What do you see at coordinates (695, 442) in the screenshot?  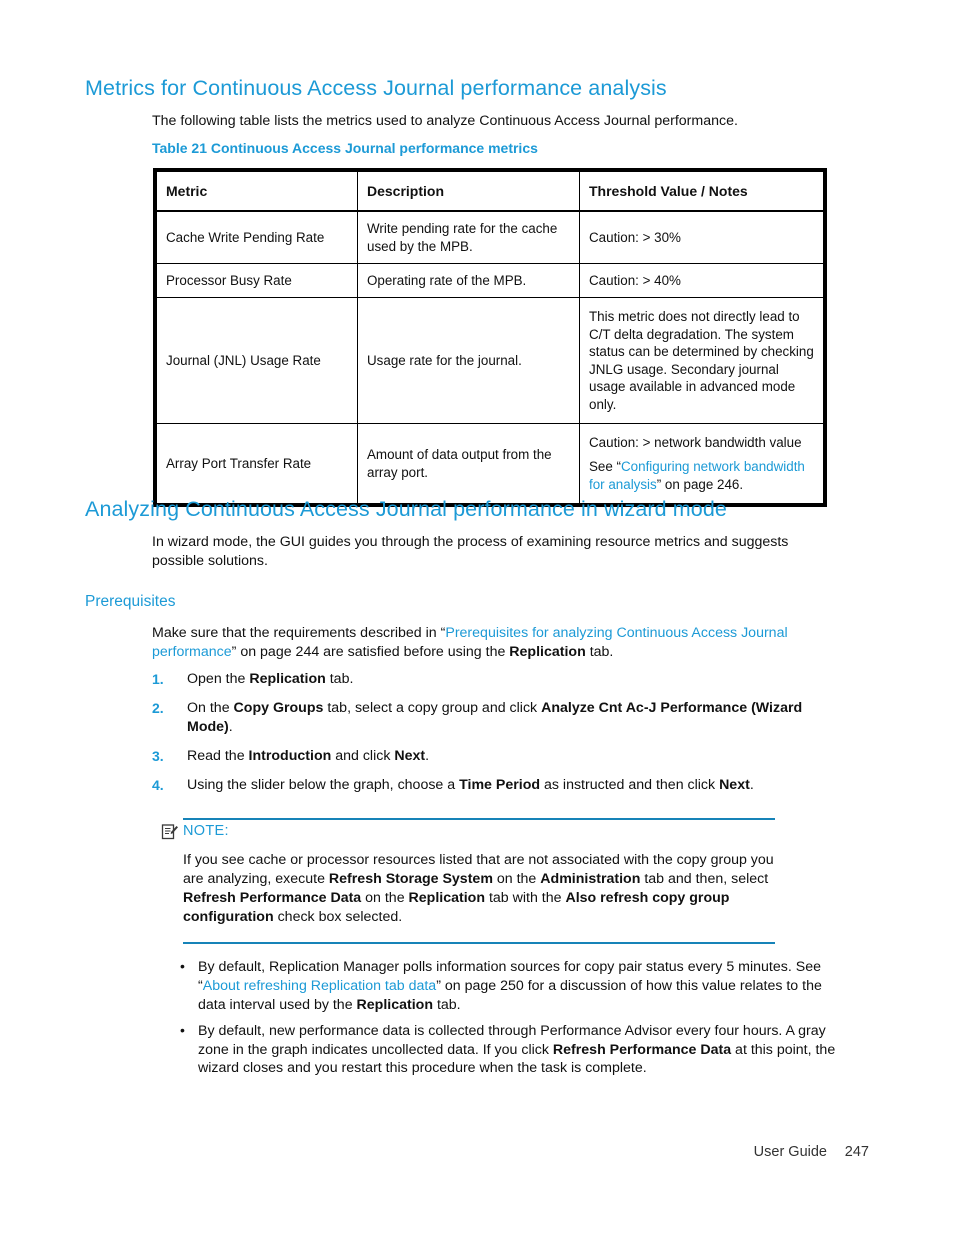 I see `threshold-caution-line: Caution: > network bandwidth value` at bounding box center [695, 442].